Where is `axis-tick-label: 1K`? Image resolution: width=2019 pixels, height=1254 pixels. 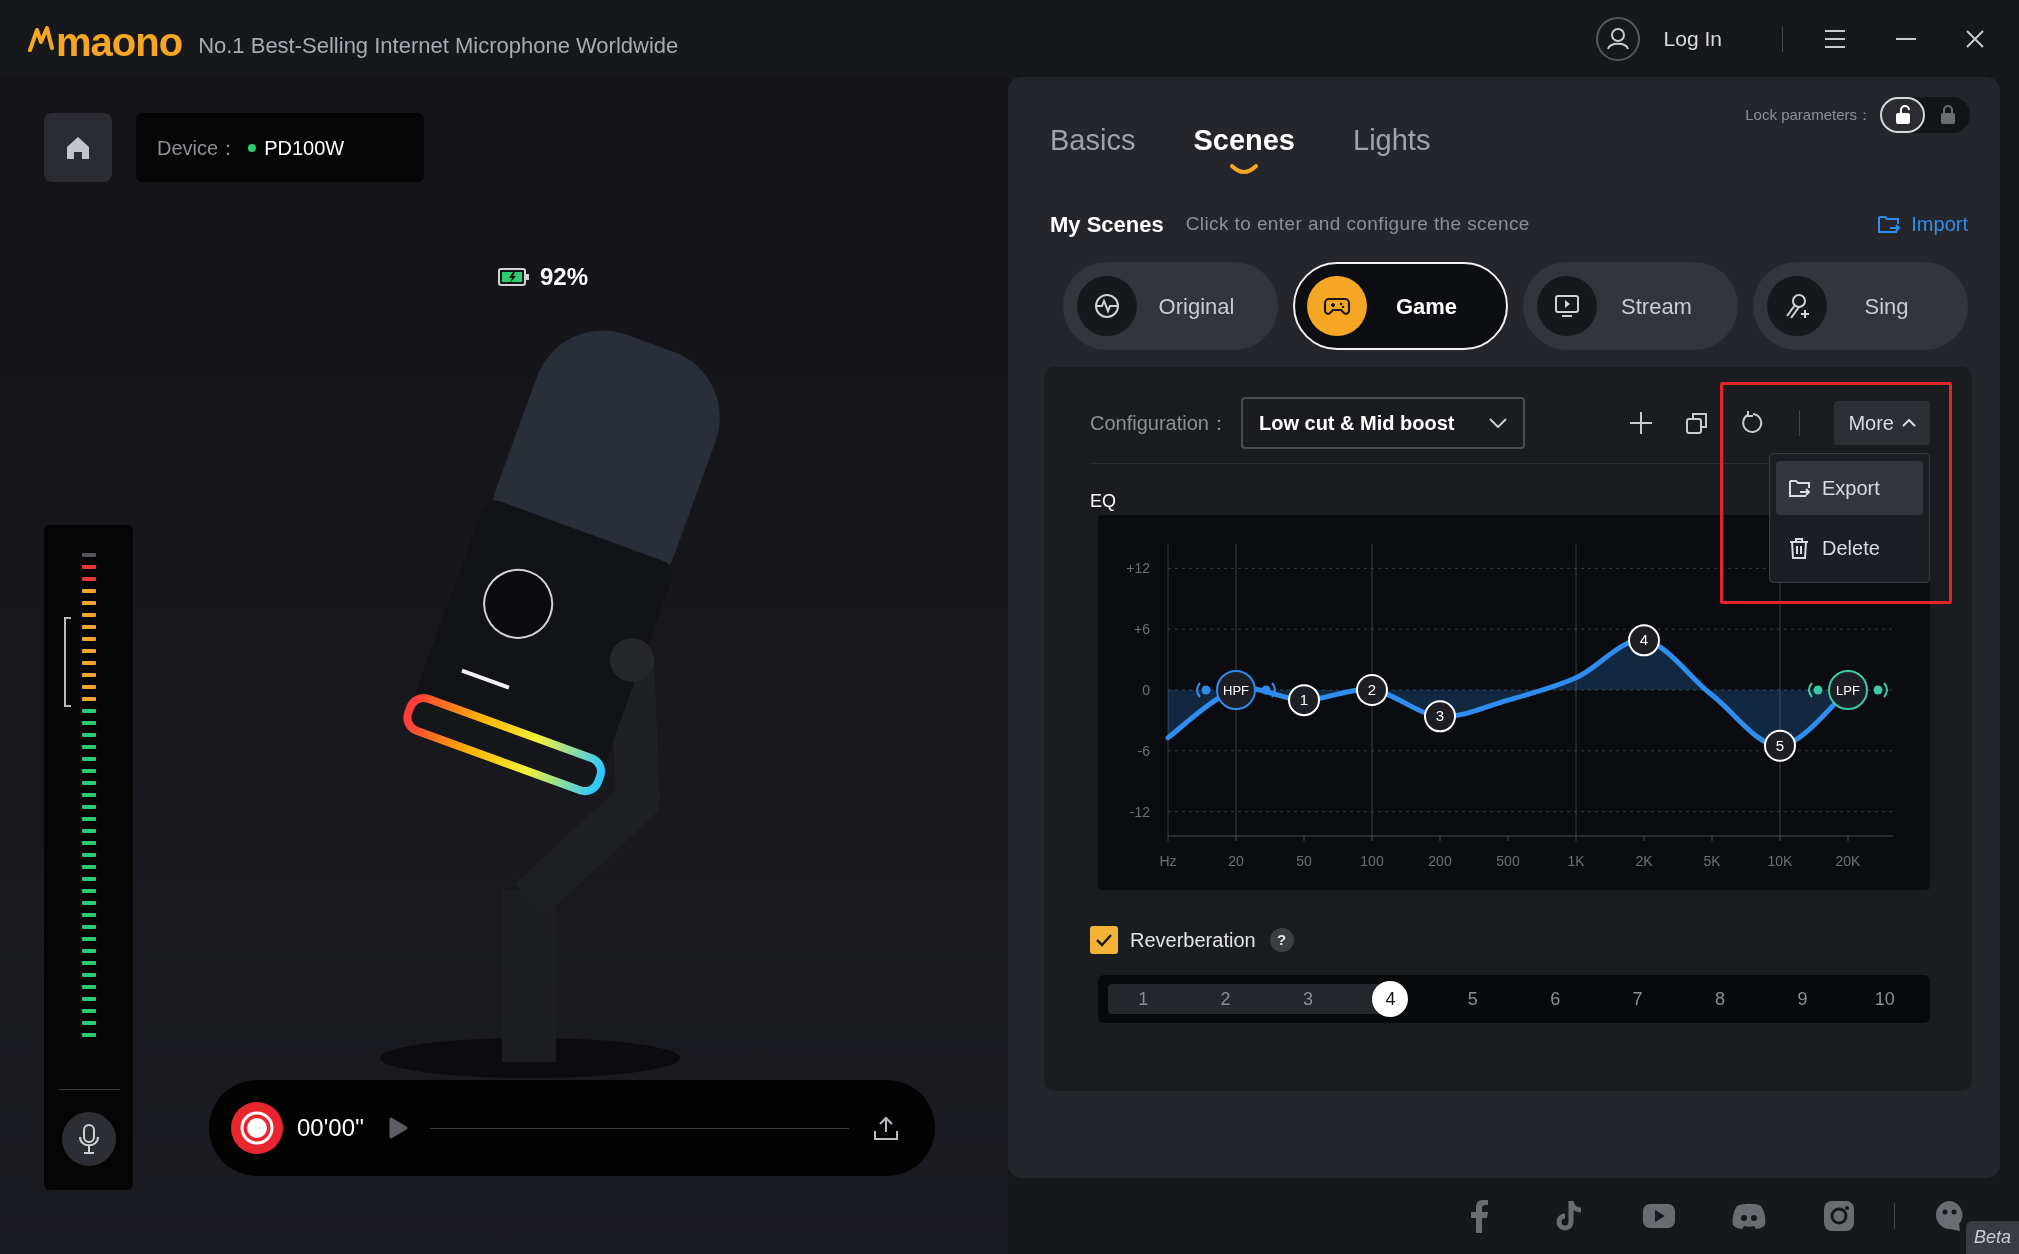 axis-tick-label: 1K is located at coordinates (1576, 861).